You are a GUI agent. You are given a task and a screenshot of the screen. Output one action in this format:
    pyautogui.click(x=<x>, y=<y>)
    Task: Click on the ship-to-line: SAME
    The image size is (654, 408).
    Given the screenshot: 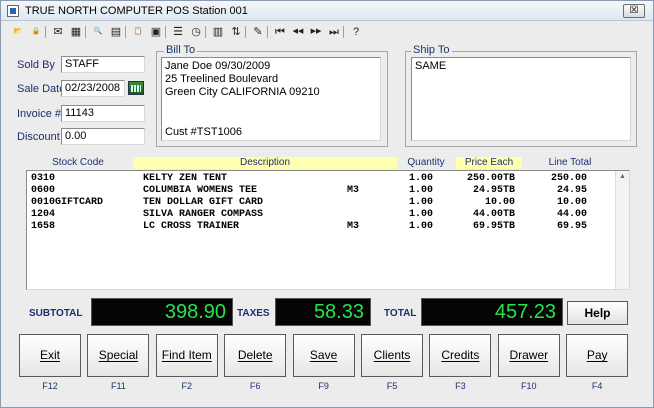 What is the action you would take?
    pyautogui.click(x=431, y=66)
    